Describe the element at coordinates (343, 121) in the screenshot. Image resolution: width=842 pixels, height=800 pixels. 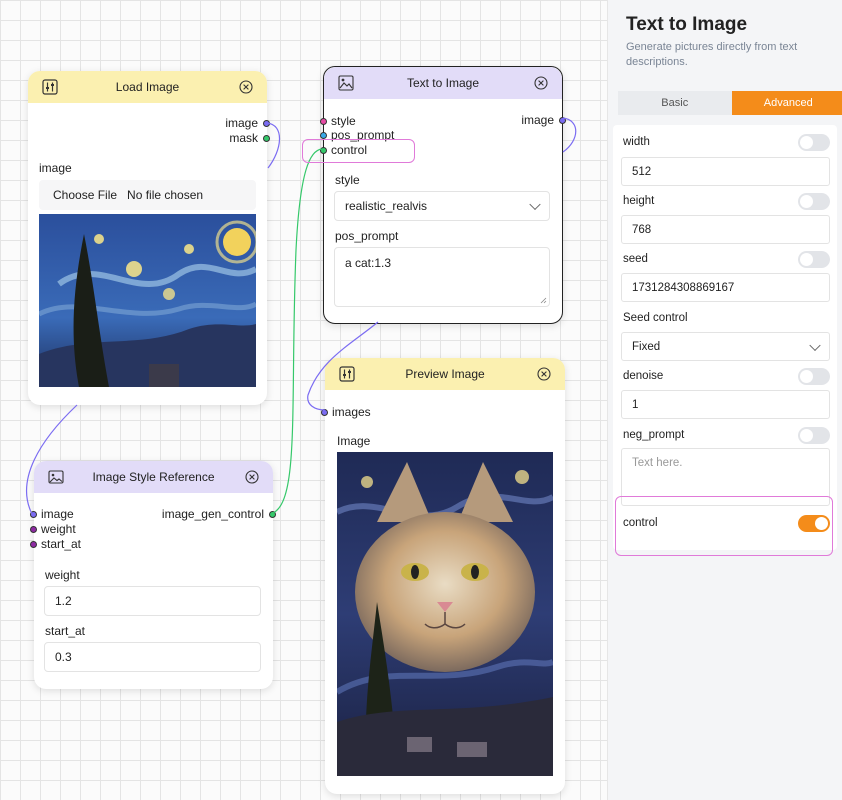
I see `port-label: style` at that location.